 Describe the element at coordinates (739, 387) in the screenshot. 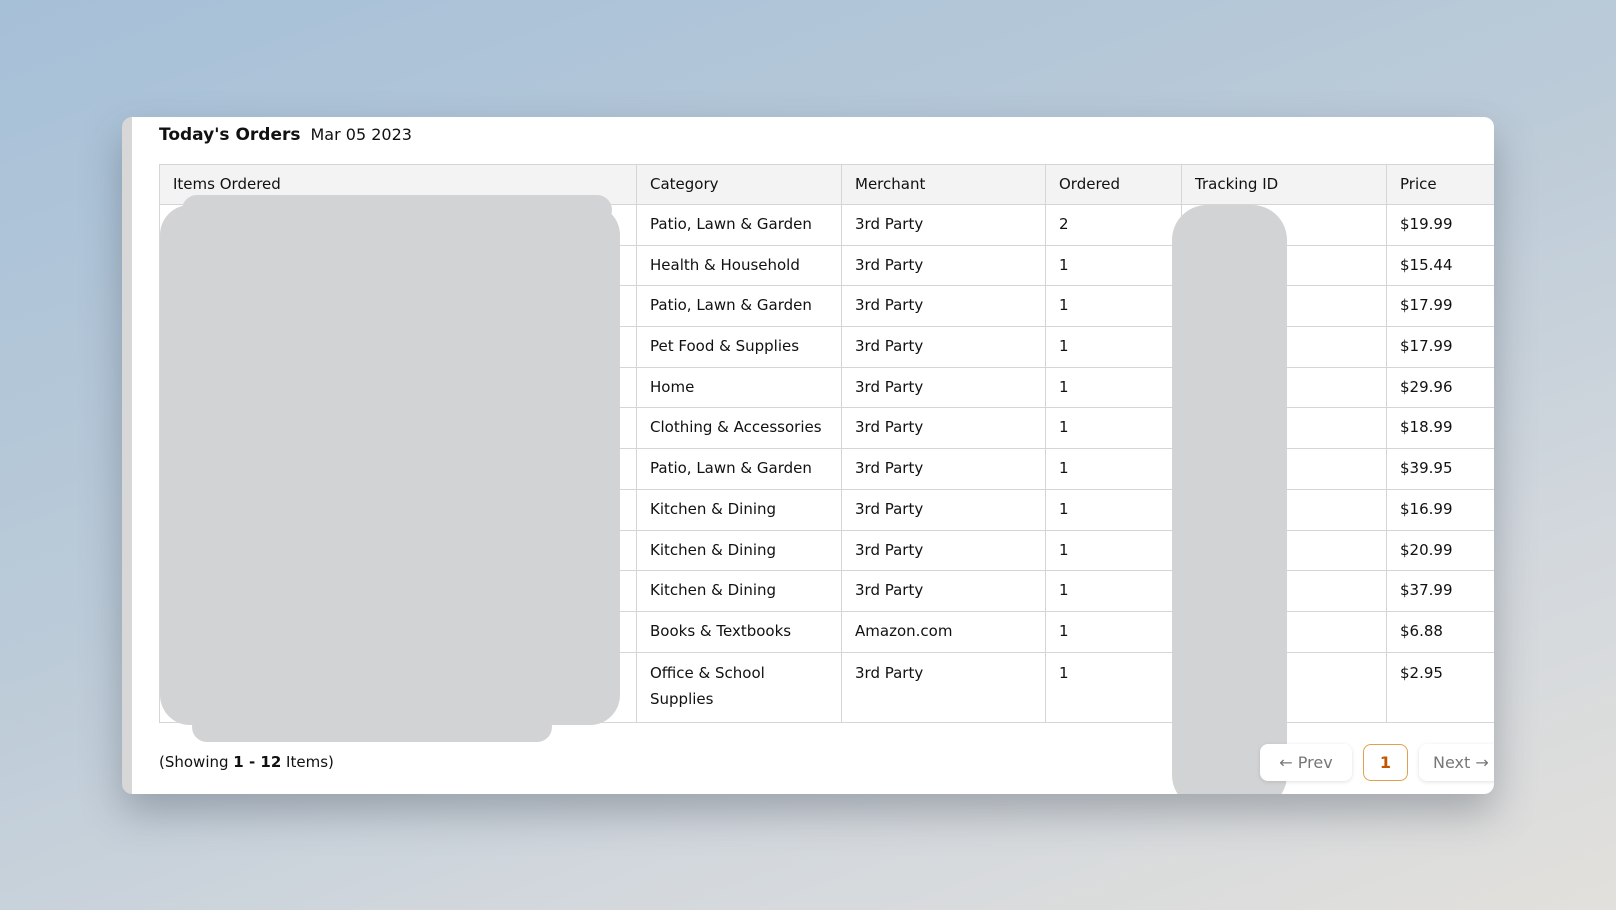

I see `cell-category: Home` at that location.